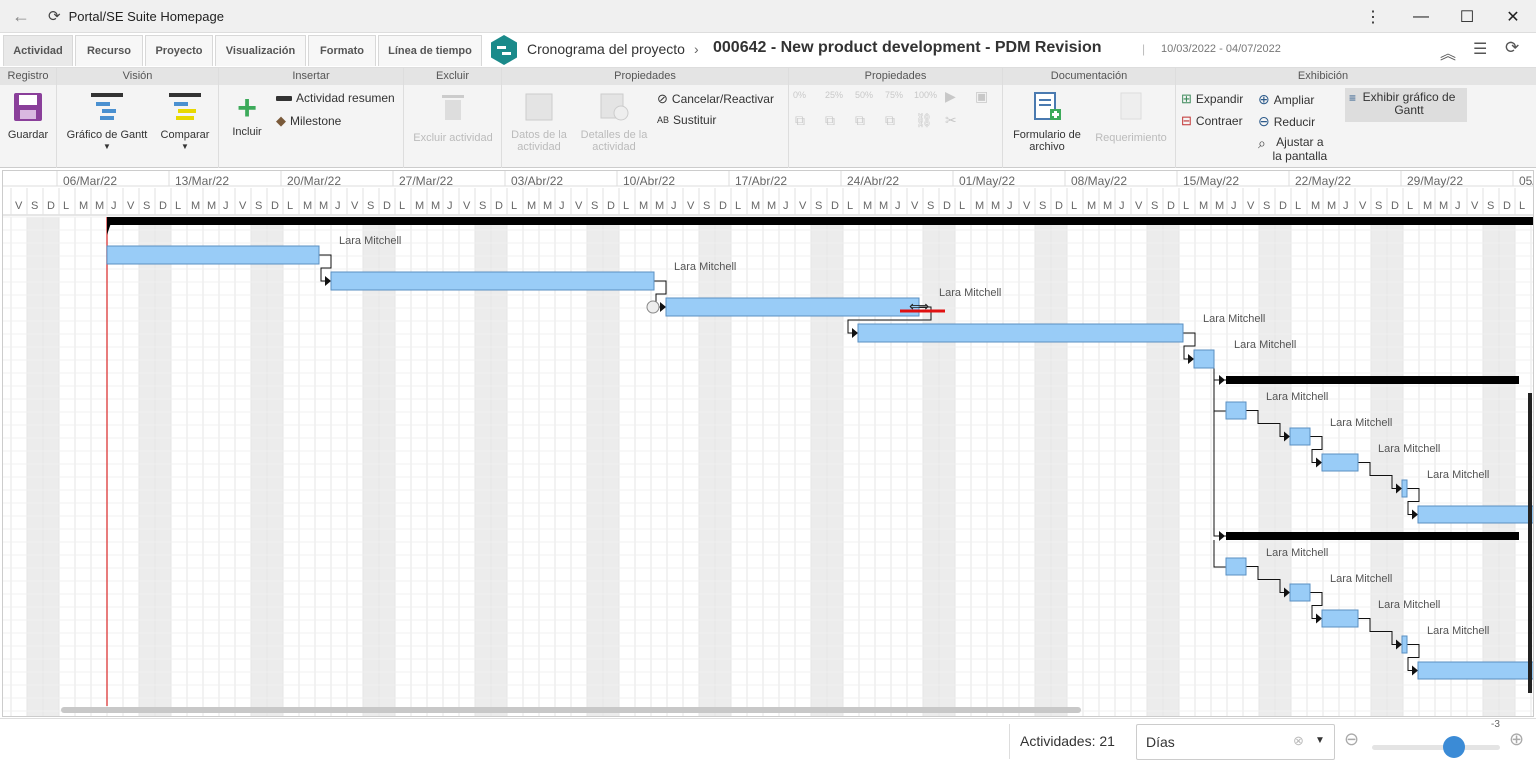 Image resolution: width=1536 pixels, height=763 pixels. Describe the element at coordinates (1191, 359) in the screenshot. I see `dependency-arrow-icon` at that location.